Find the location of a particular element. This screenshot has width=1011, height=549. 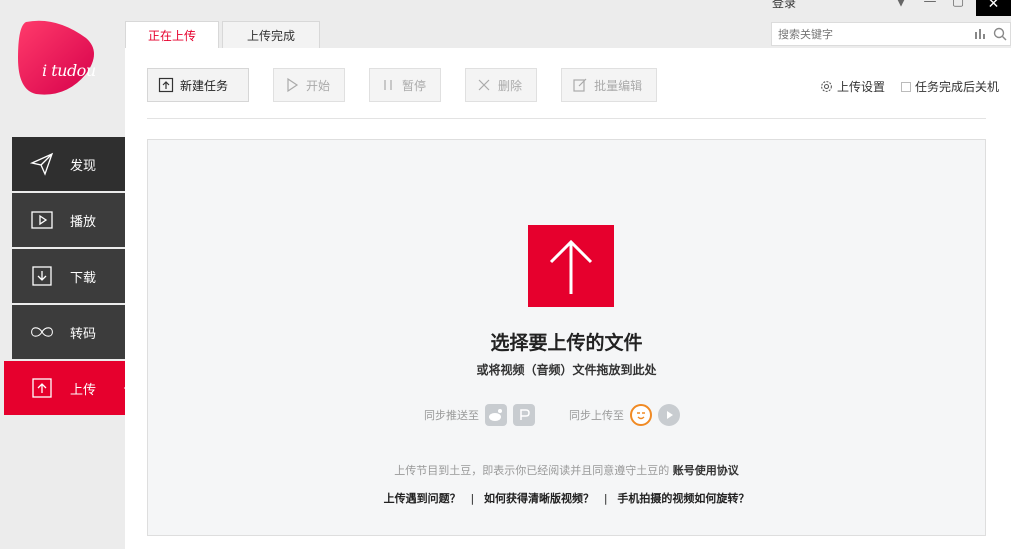

tab-bar: 正在上传 上传完成 is located at coordinates (224, 35).